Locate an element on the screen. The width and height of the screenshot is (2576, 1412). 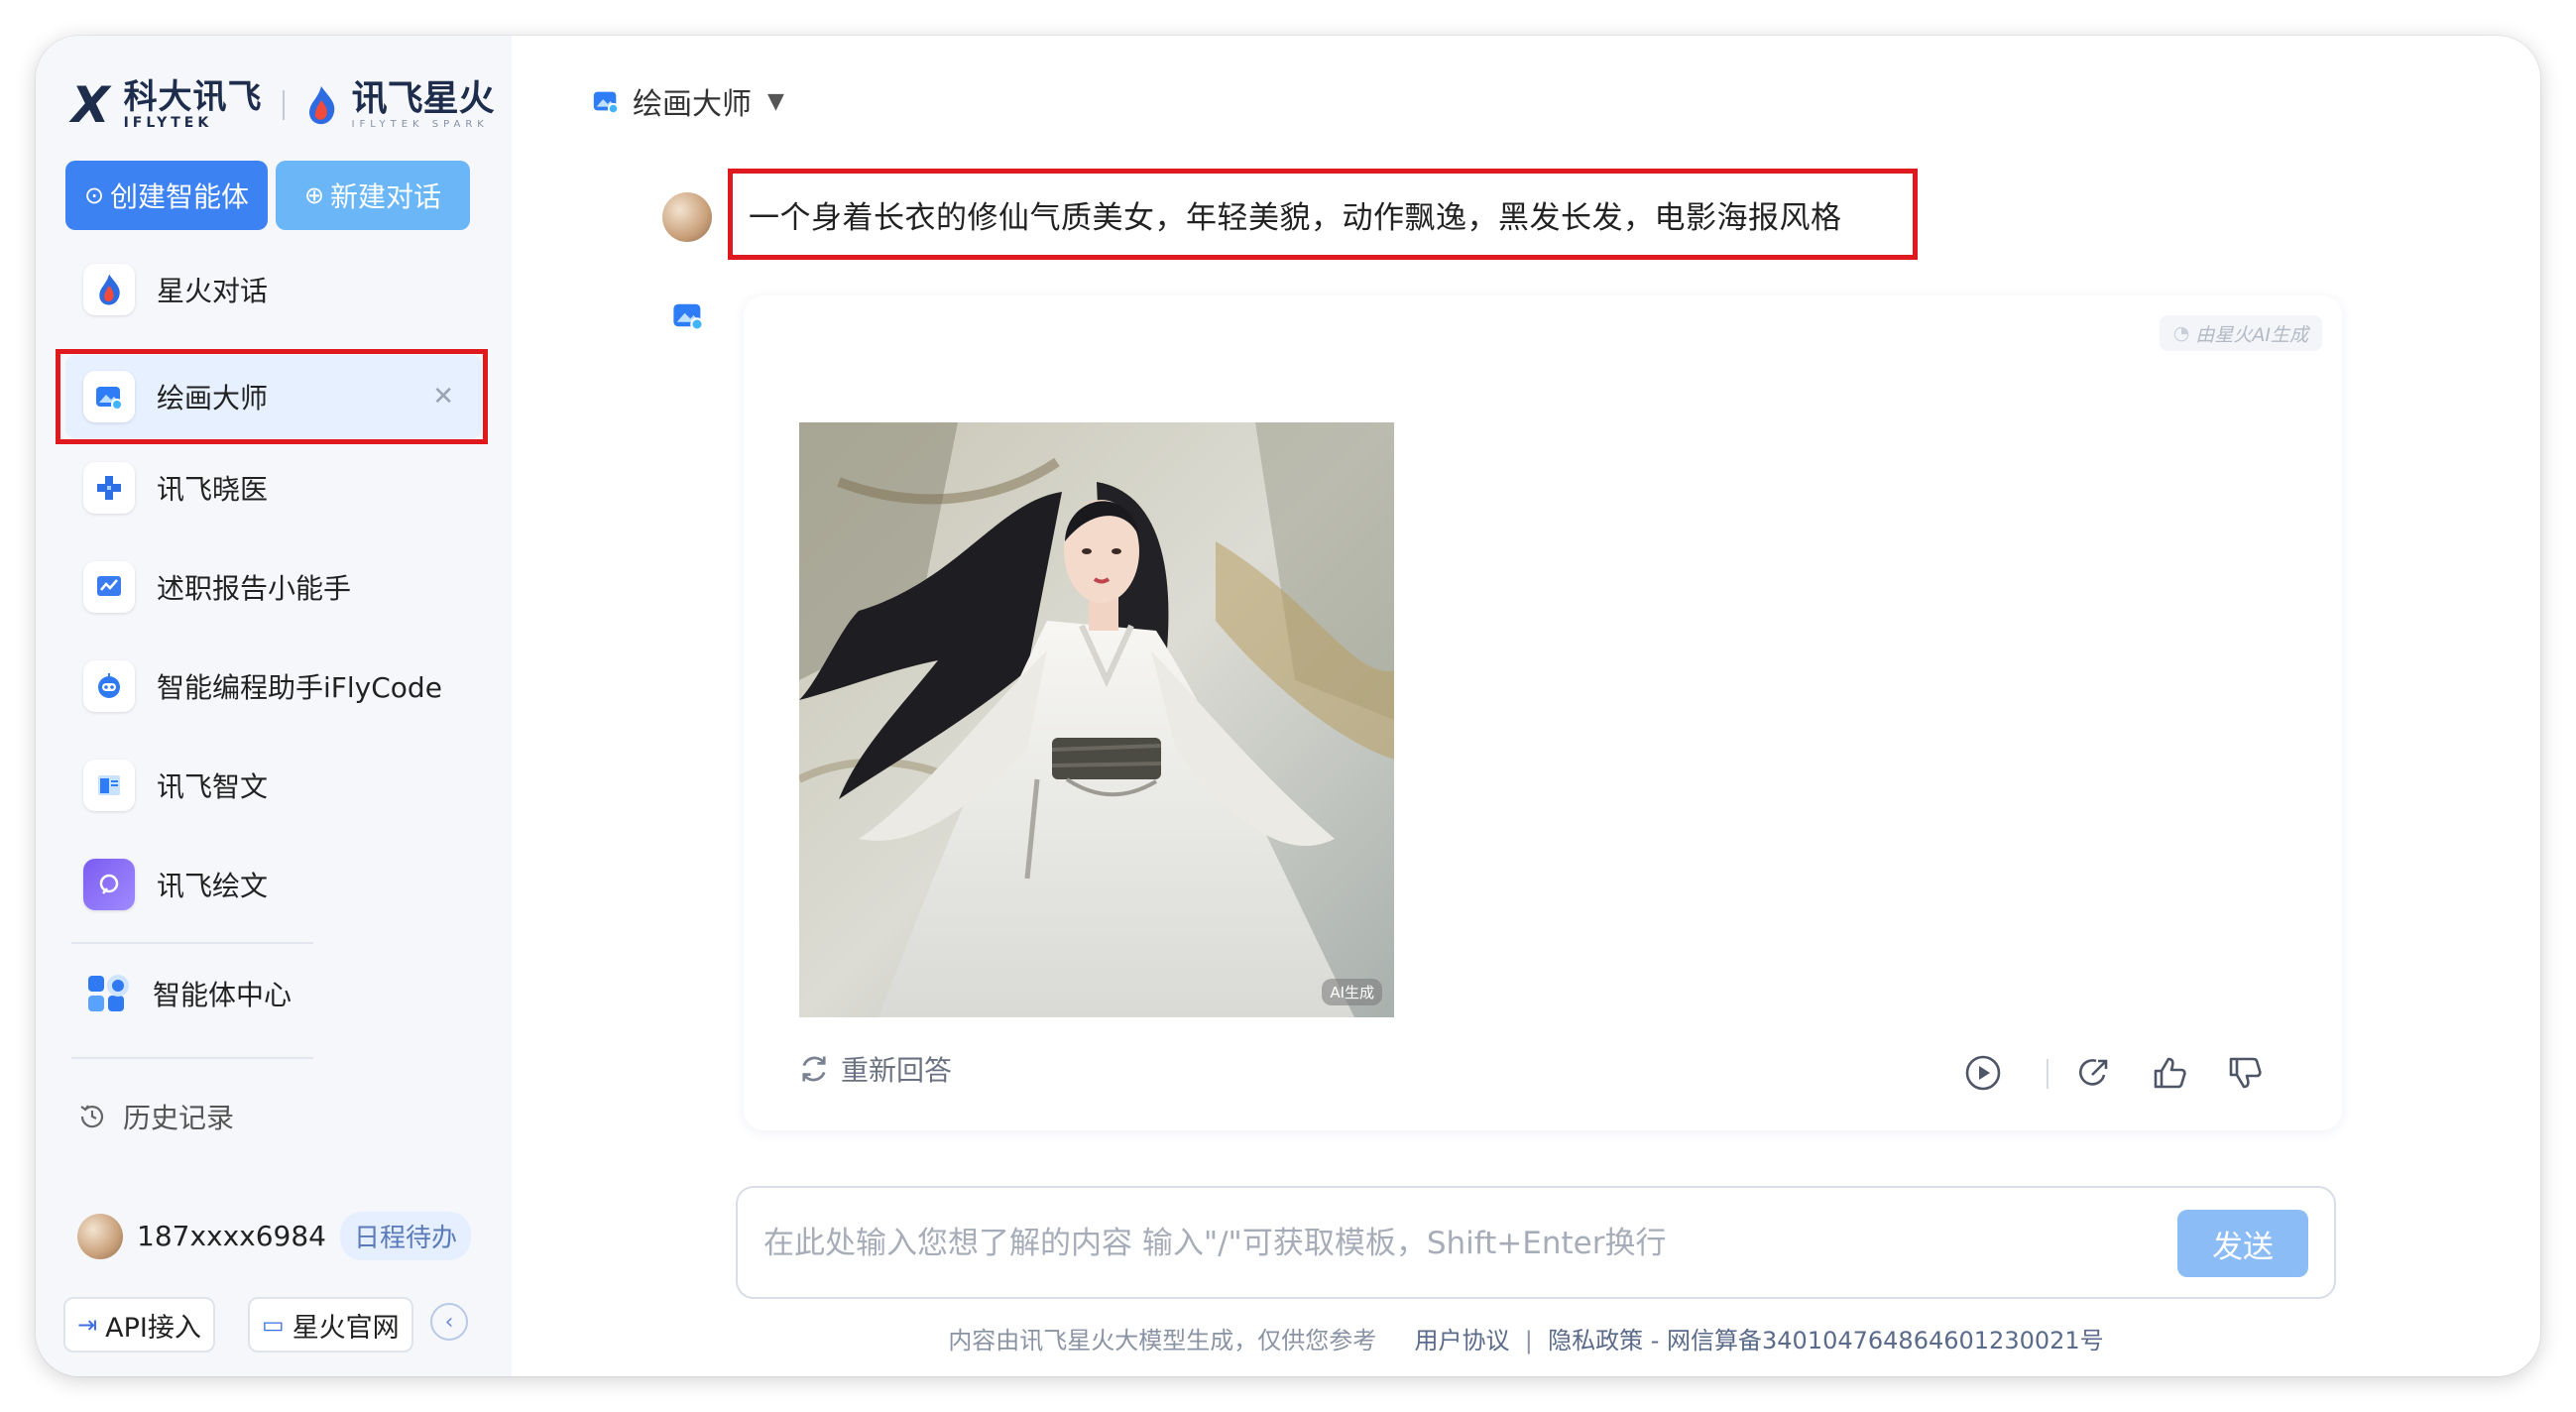
collapse-sidebar-button: ‹ is located at coordinates (449, 1322).